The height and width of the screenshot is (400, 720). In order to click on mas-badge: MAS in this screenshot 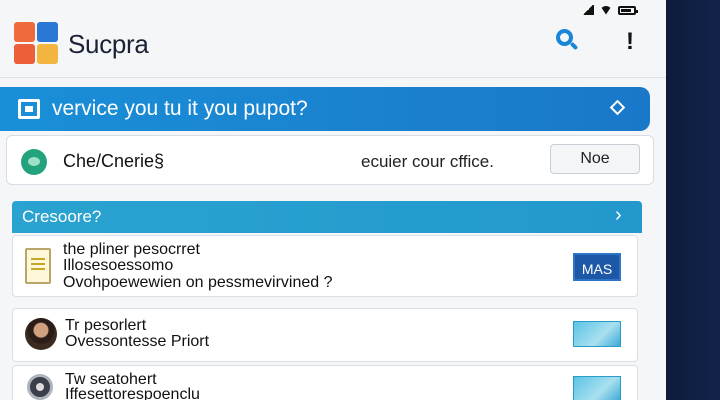, I will do `click(597, 267)`.